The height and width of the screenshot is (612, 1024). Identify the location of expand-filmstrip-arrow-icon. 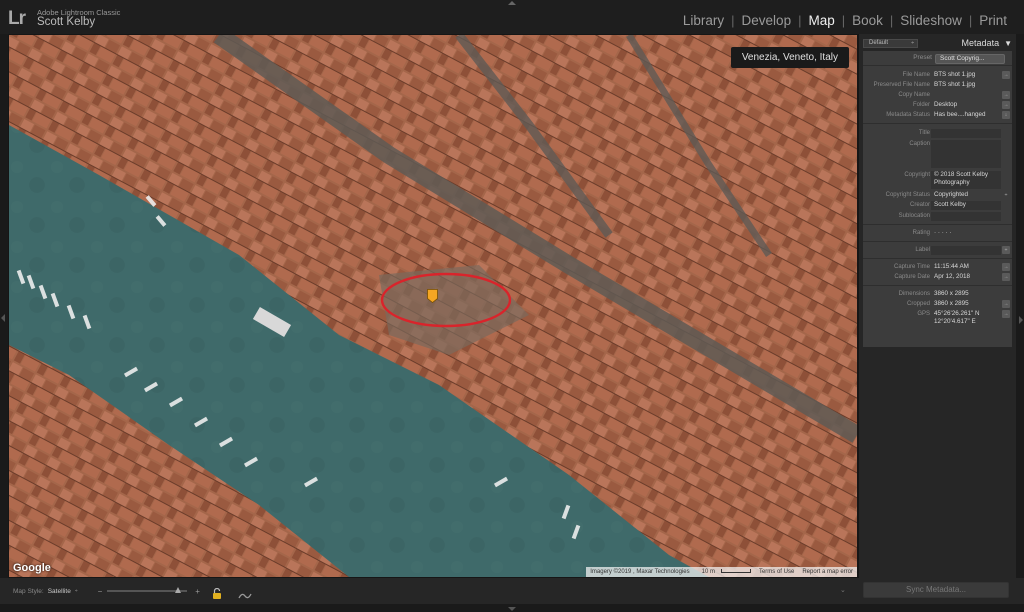
(512, 609).